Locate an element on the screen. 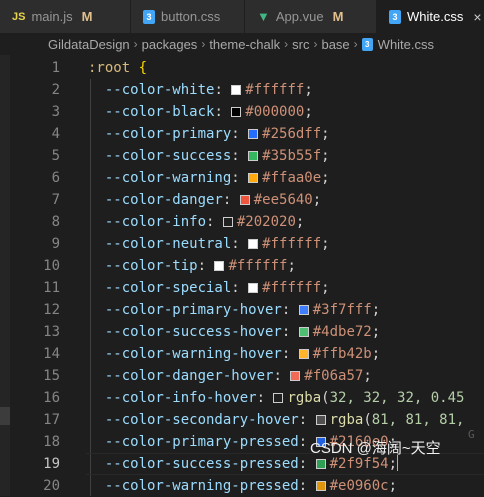 This screenshot has width=484, height=497. line-number: 19 is located at coordinates (51, 464).